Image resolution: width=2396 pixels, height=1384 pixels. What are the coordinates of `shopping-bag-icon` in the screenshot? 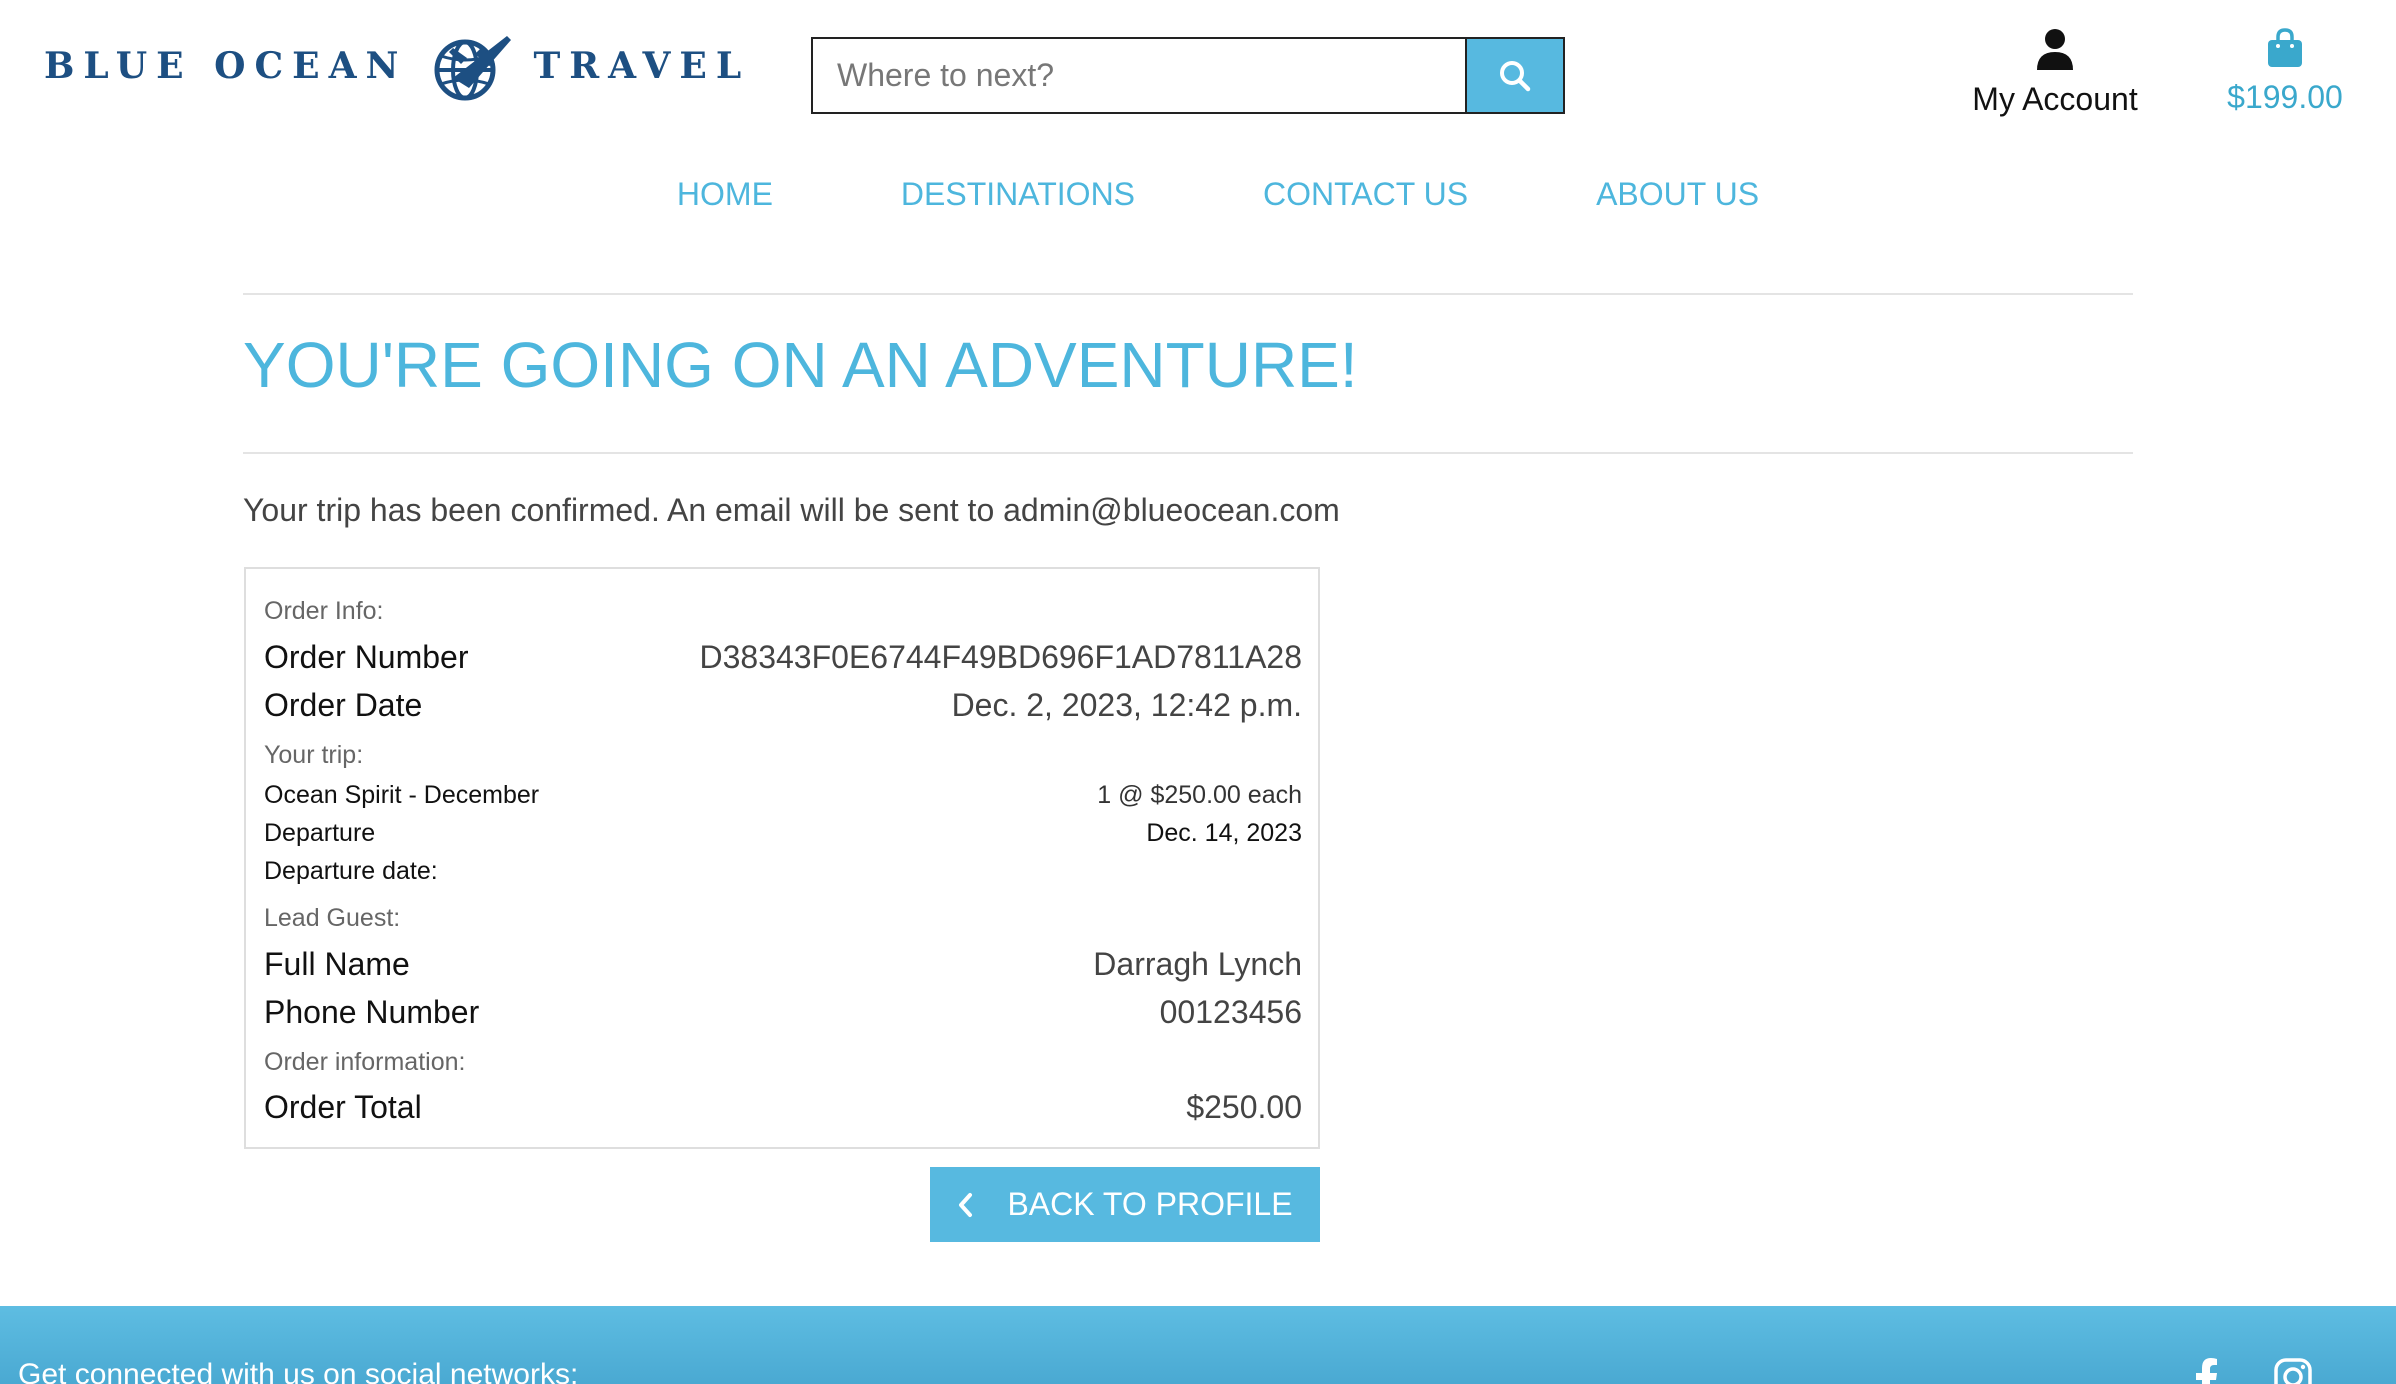 It's located at (2285, 47).